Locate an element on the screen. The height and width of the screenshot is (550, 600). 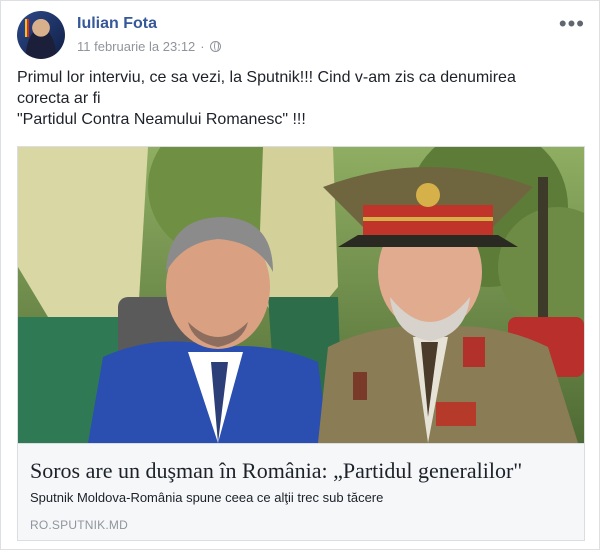
post-meta: 11 februarie la 23:12 · is located at coordinates (149, 46).